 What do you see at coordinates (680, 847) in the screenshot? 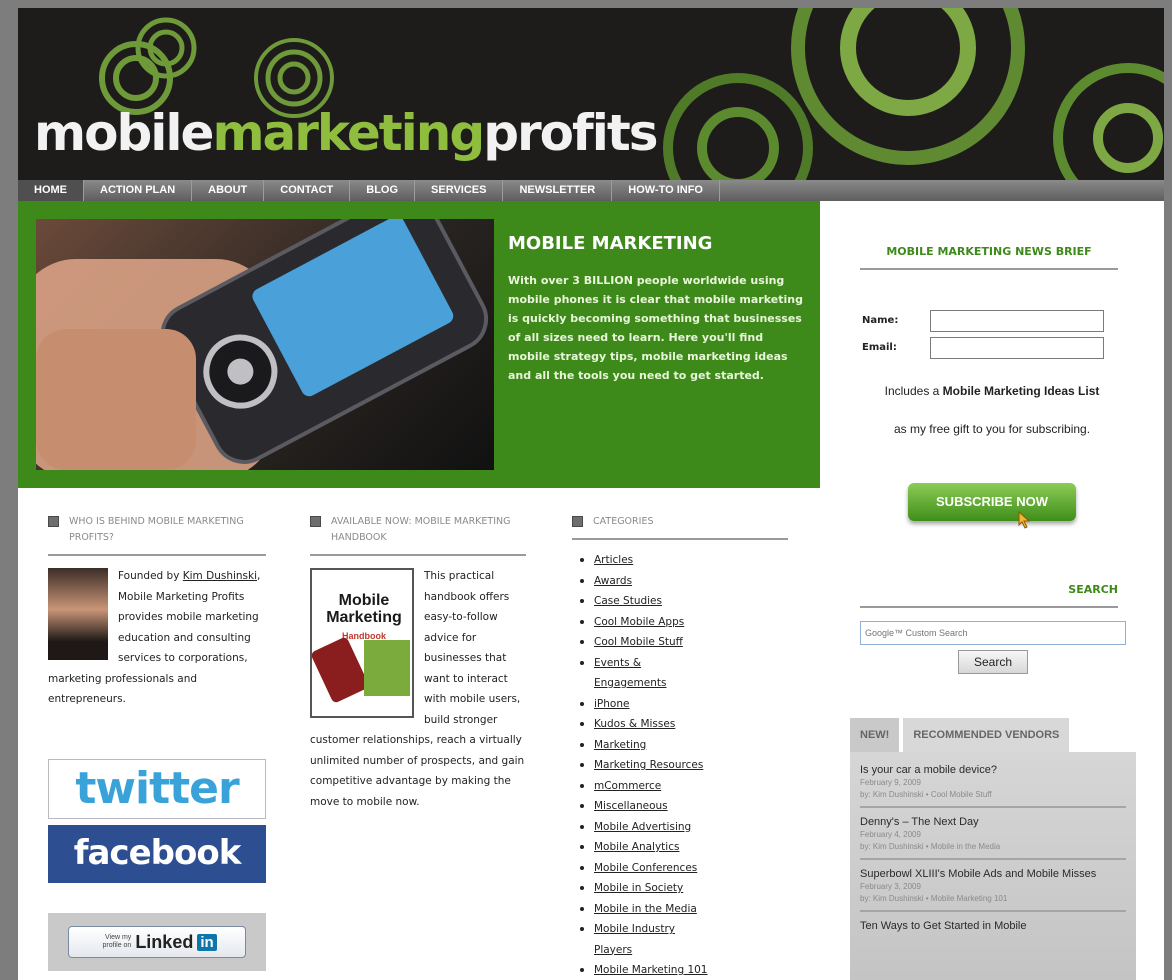
I see `category-item: Mobile Analytics` at bounding box center [680, 847].